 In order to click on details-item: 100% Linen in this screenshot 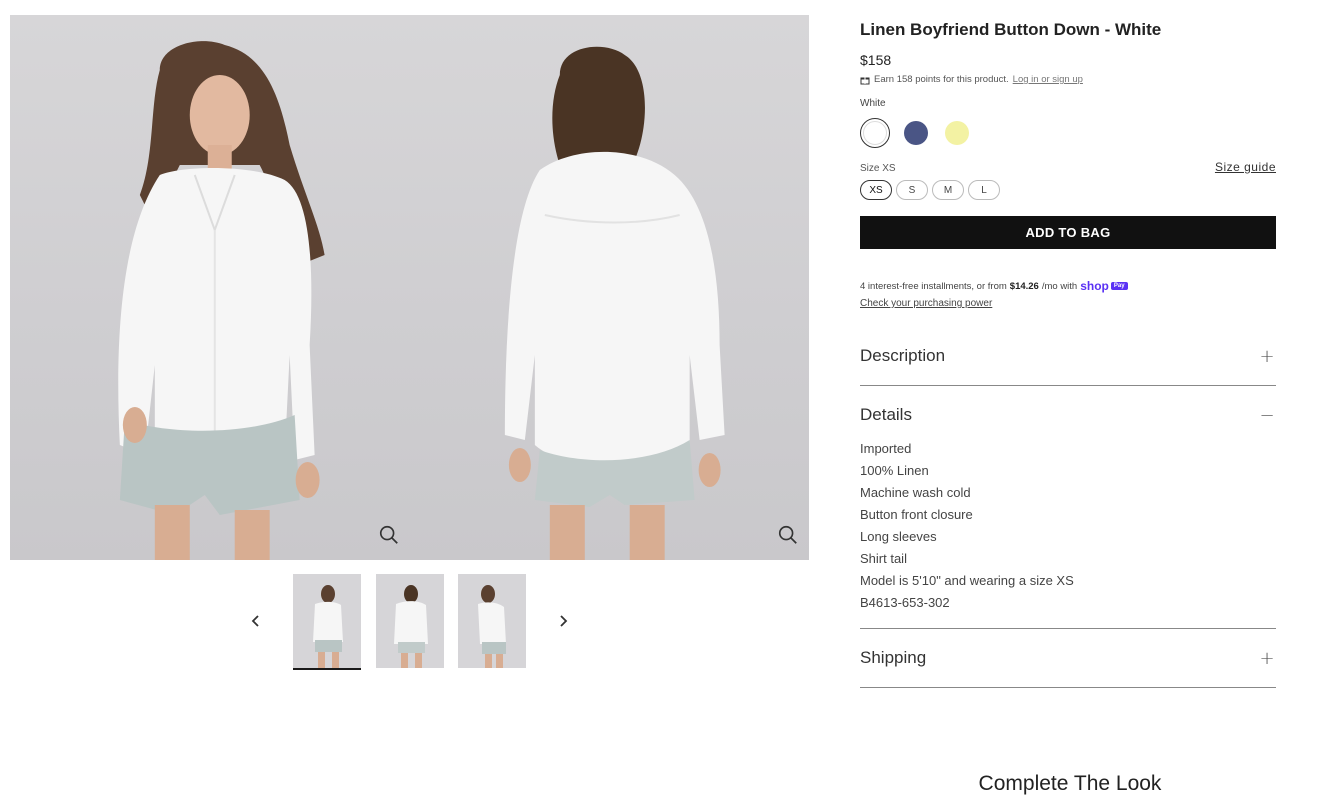, I will do `click(894, 470)`.